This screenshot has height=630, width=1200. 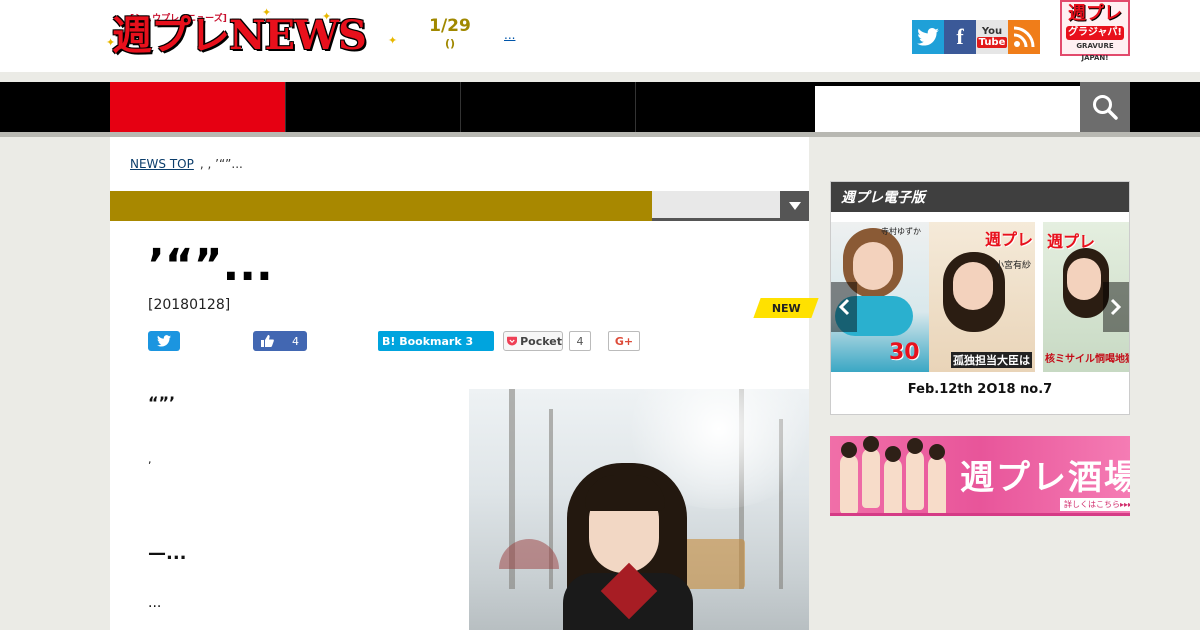 I want to click on triangle-down-icon, so click(x=794, y=206).